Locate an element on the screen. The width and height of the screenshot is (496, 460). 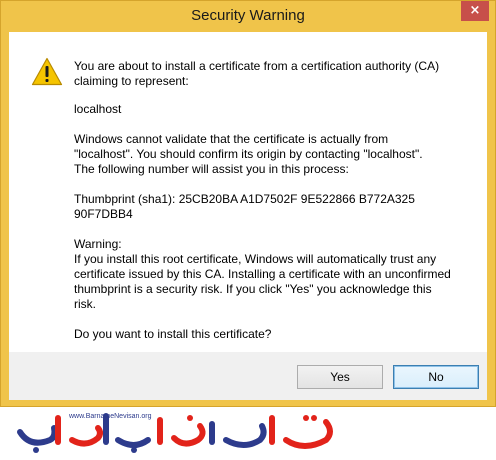
warning-heading: Warning: is located at coordinates (98, 244).